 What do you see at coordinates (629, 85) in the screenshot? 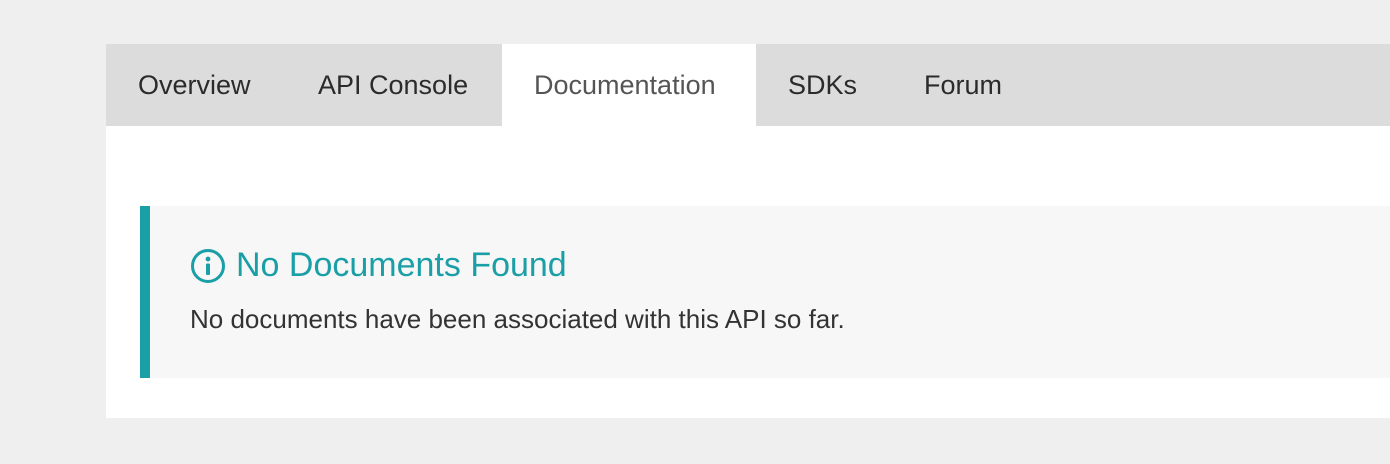
I see `tab-documentation: Documentation` at bounding box center [629, 85].